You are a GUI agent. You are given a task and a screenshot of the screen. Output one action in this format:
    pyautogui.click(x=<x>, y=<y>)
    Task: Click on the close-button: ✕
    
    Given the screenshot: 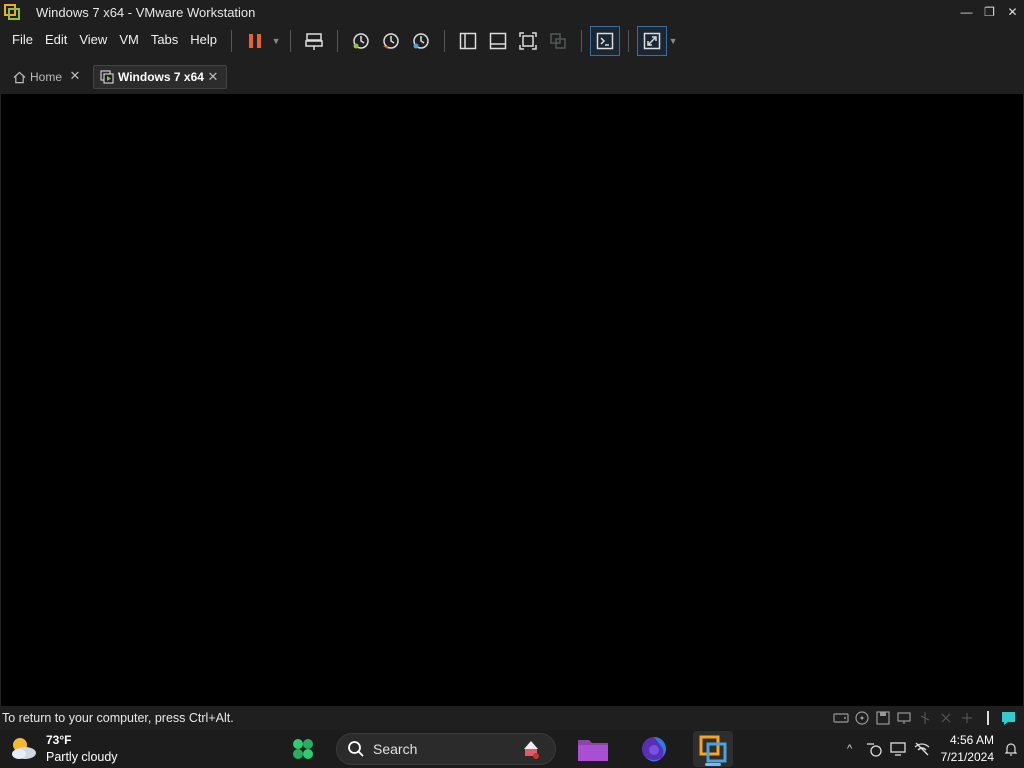 What is the action you would take?
    pyautogui.click(x=1012, y=12)
    